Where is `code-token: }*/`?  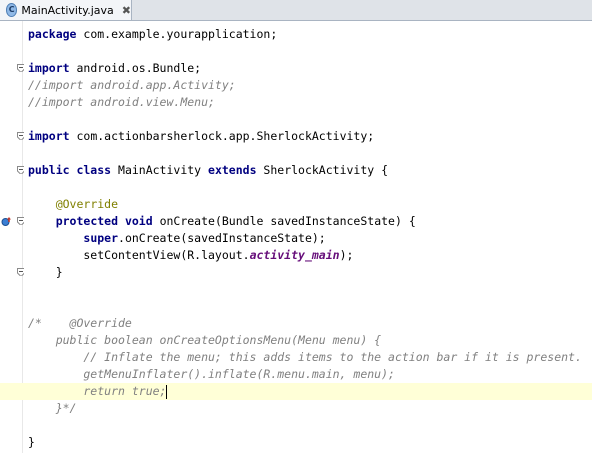
code-token: }*/ is located at coordinates (52, 408).